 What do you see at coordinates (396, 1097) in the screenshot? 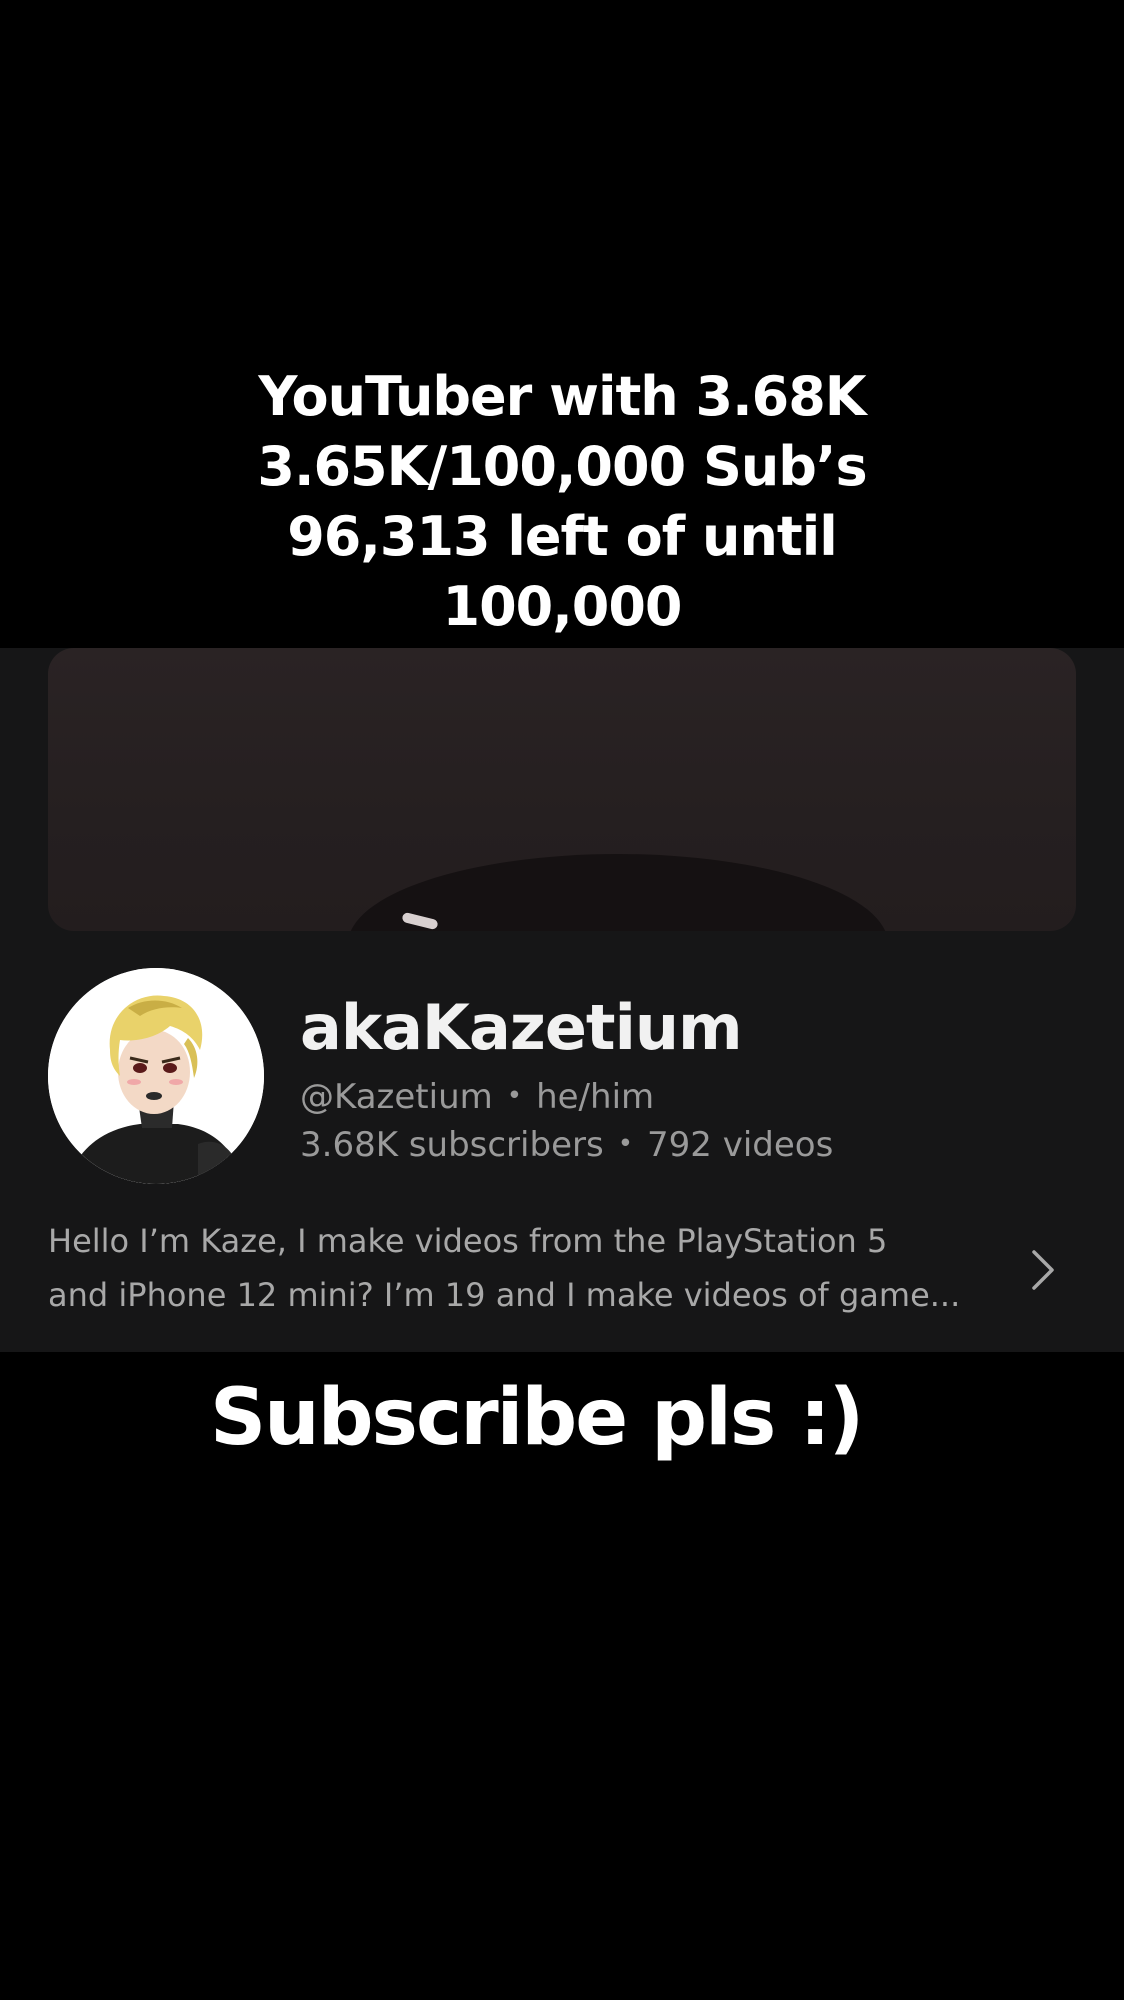
I see `channel-handle: @Kazetium` at bounding box center [396, 1097].